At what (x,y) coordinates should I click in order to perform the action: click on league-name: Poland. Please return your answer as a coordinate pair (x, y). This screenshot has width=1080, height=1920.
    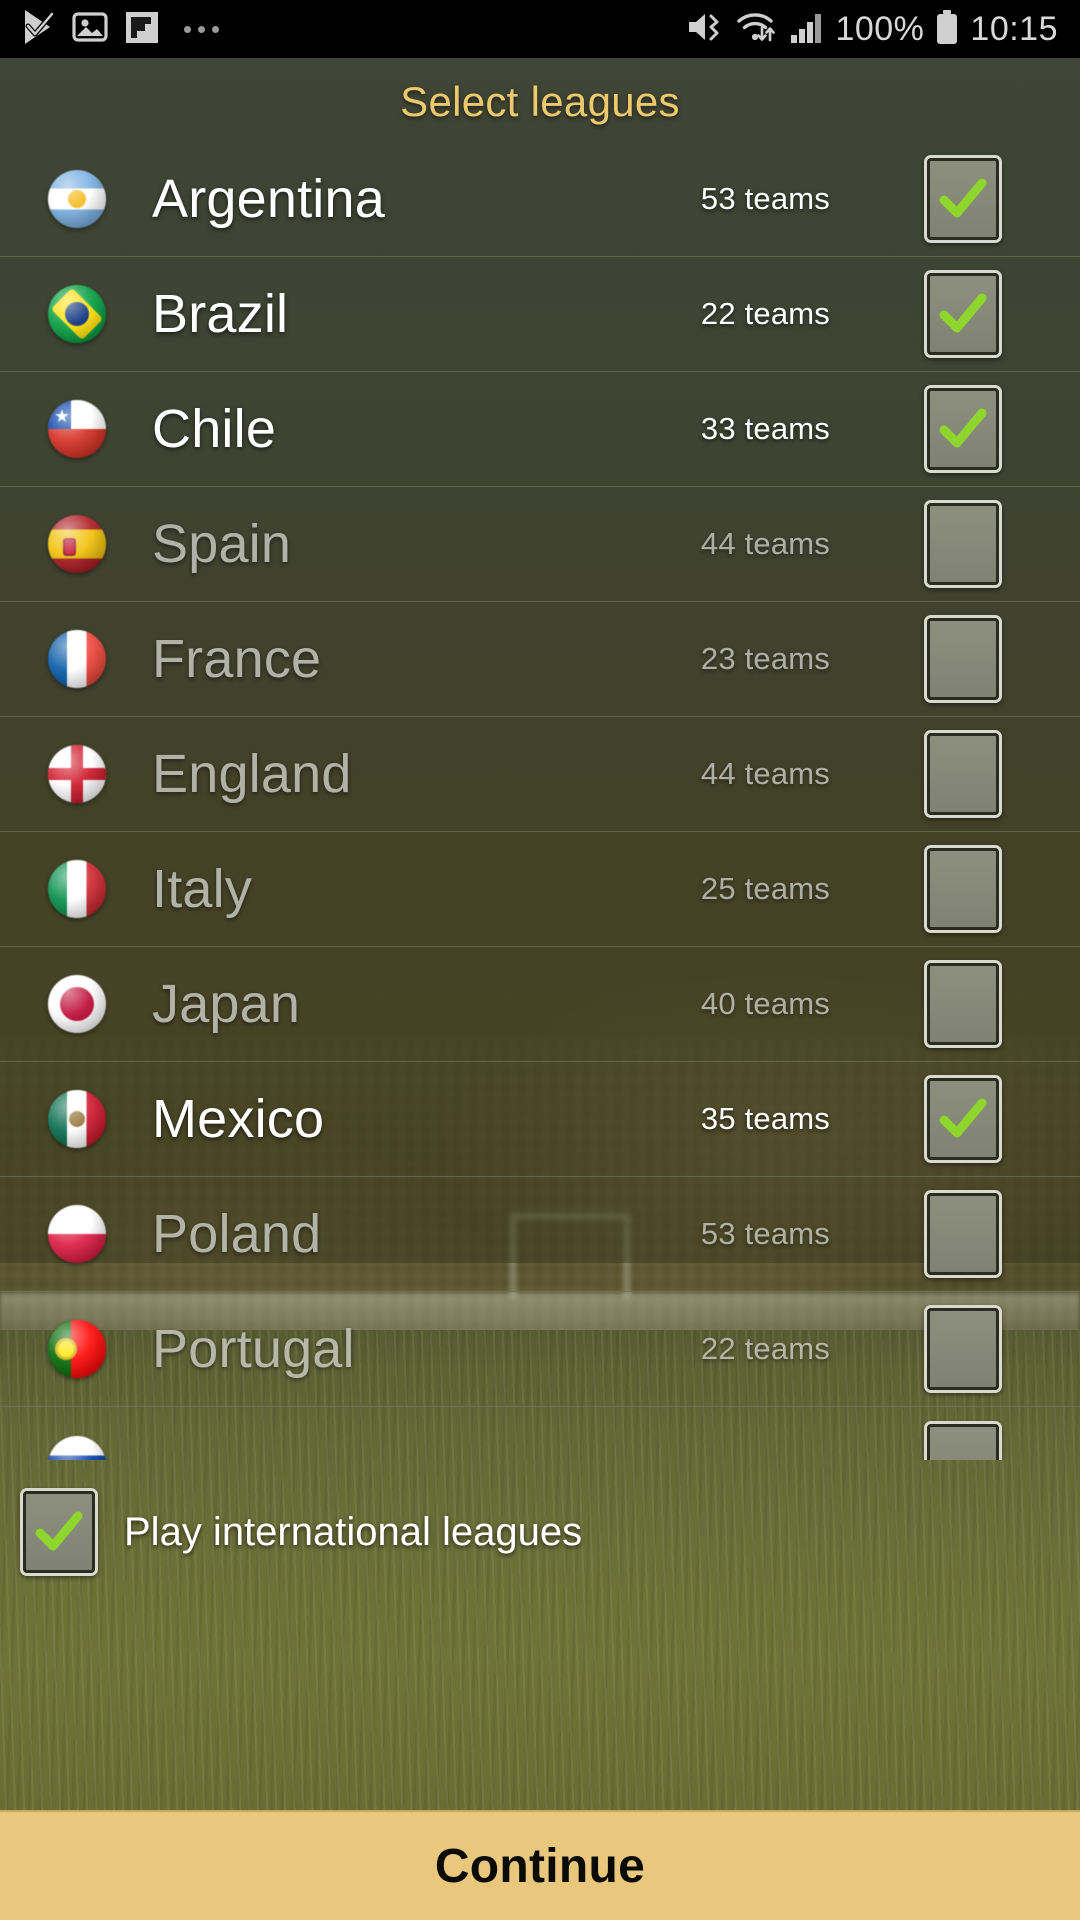
    Looking at the image, I should click on (237, 1234).